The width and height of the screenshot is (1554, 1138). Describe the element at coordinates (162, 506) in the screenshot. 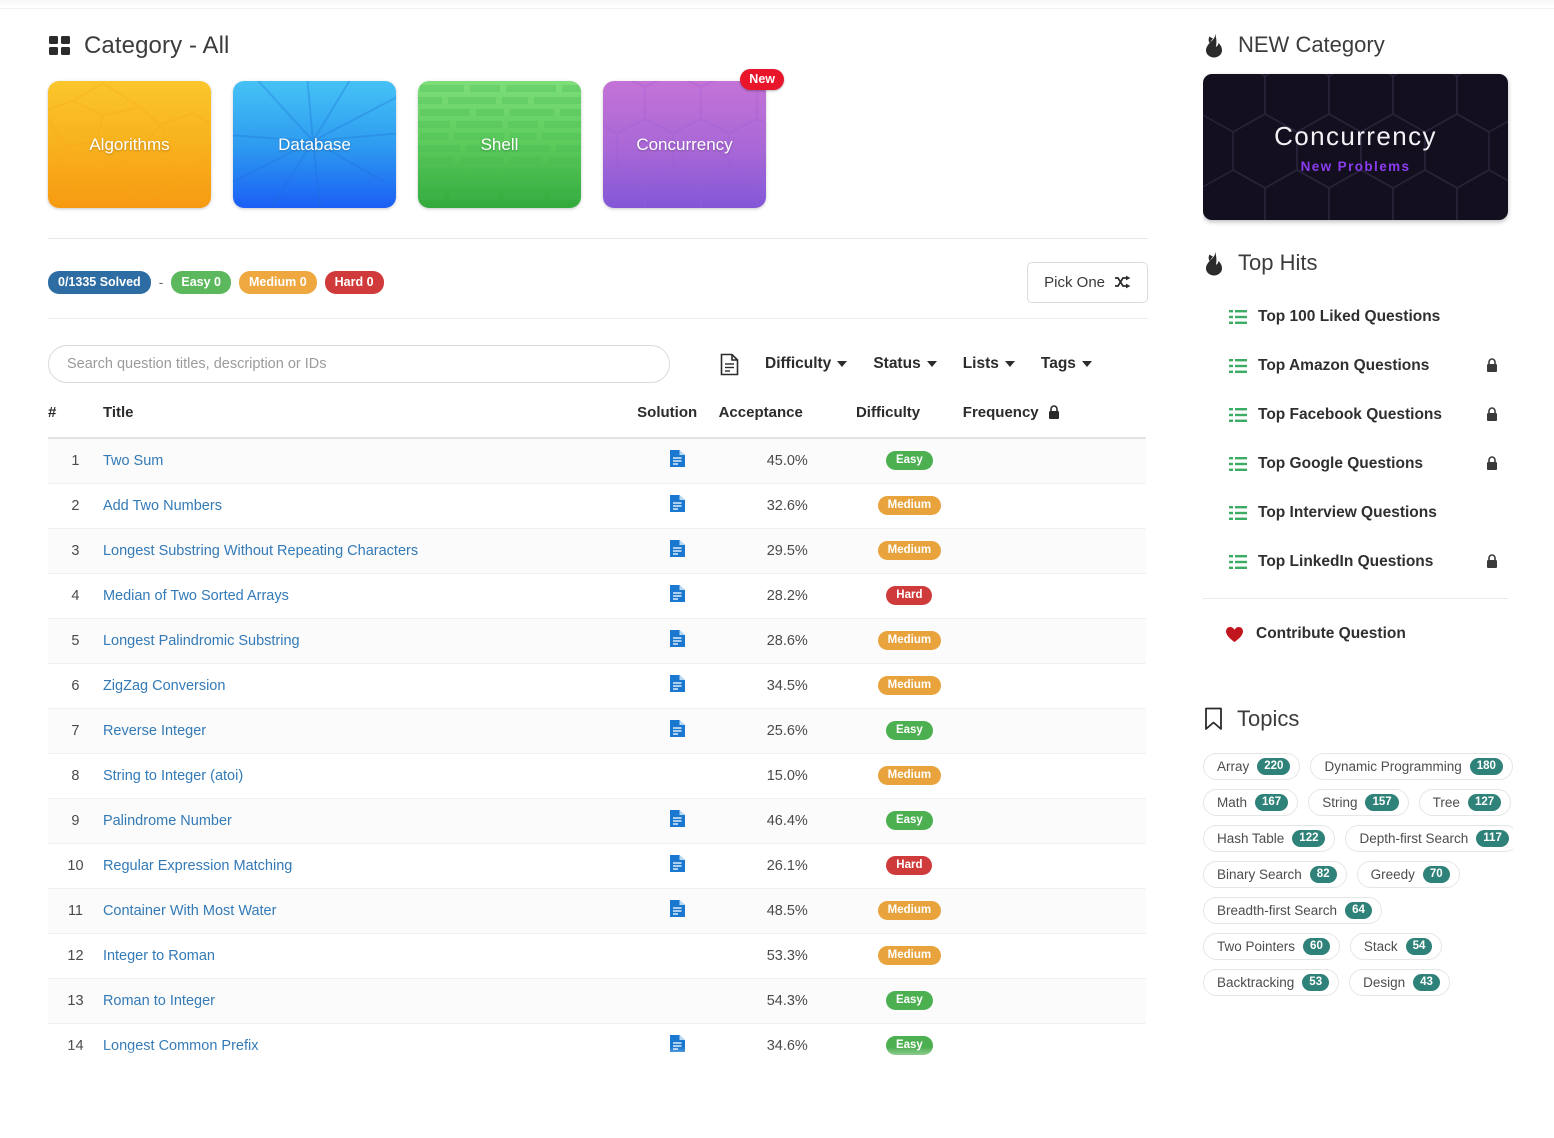

I see `question-link: Add Two Numbers` at that location.